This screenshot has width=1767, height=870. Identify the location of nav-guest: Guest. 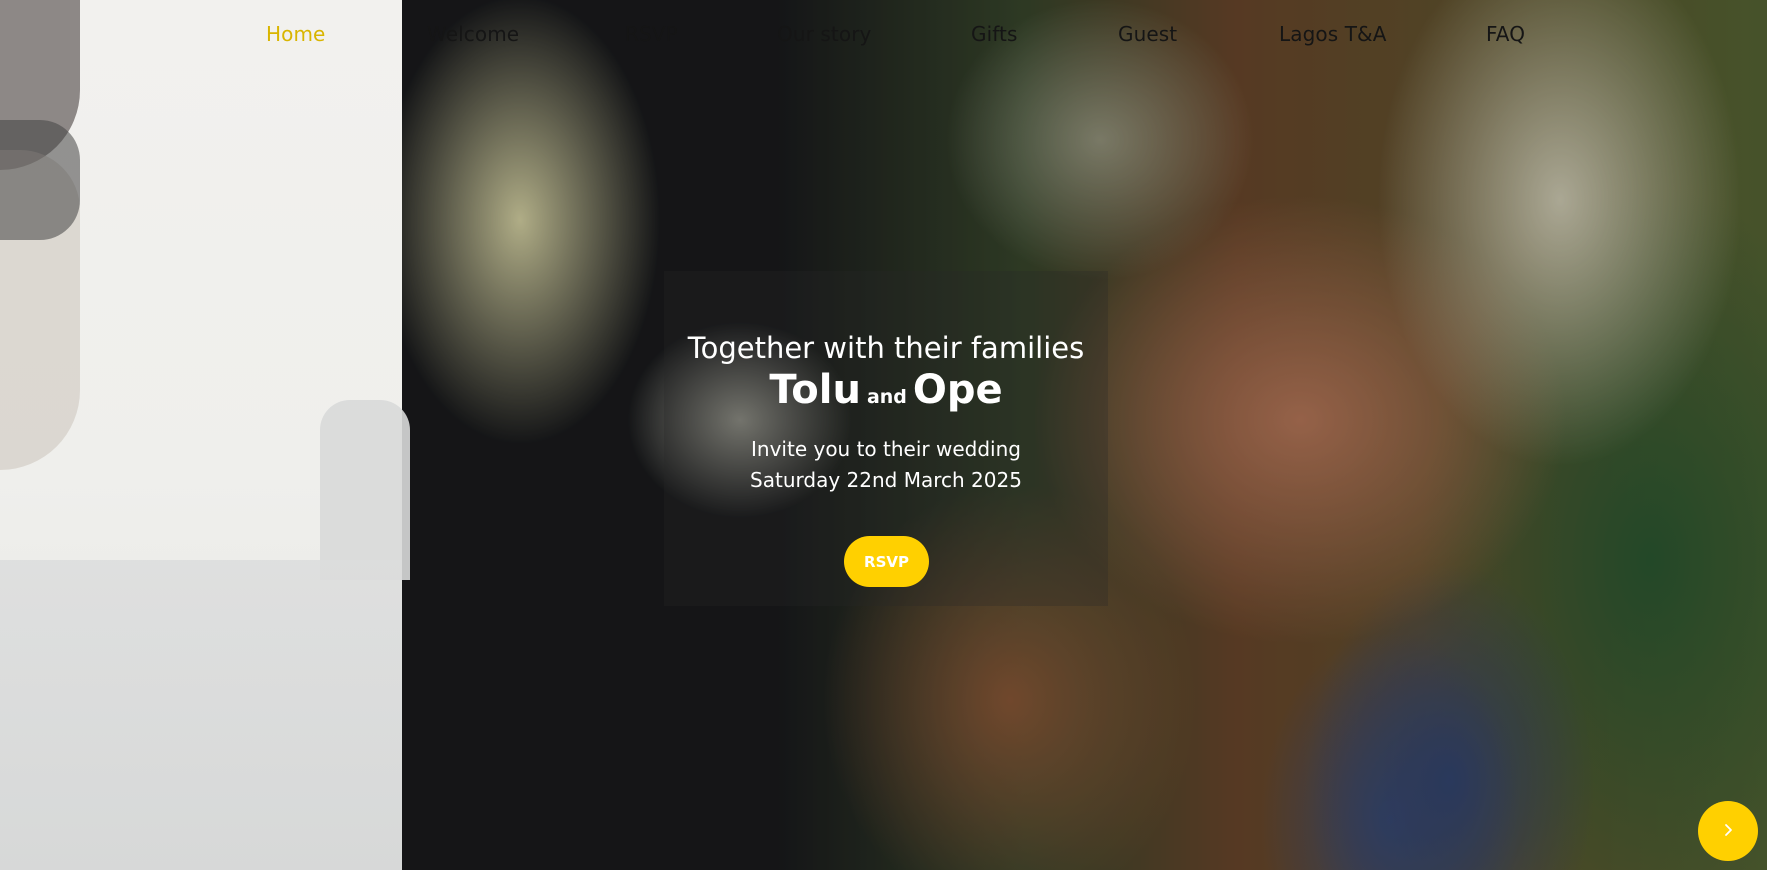
(1147, 34).